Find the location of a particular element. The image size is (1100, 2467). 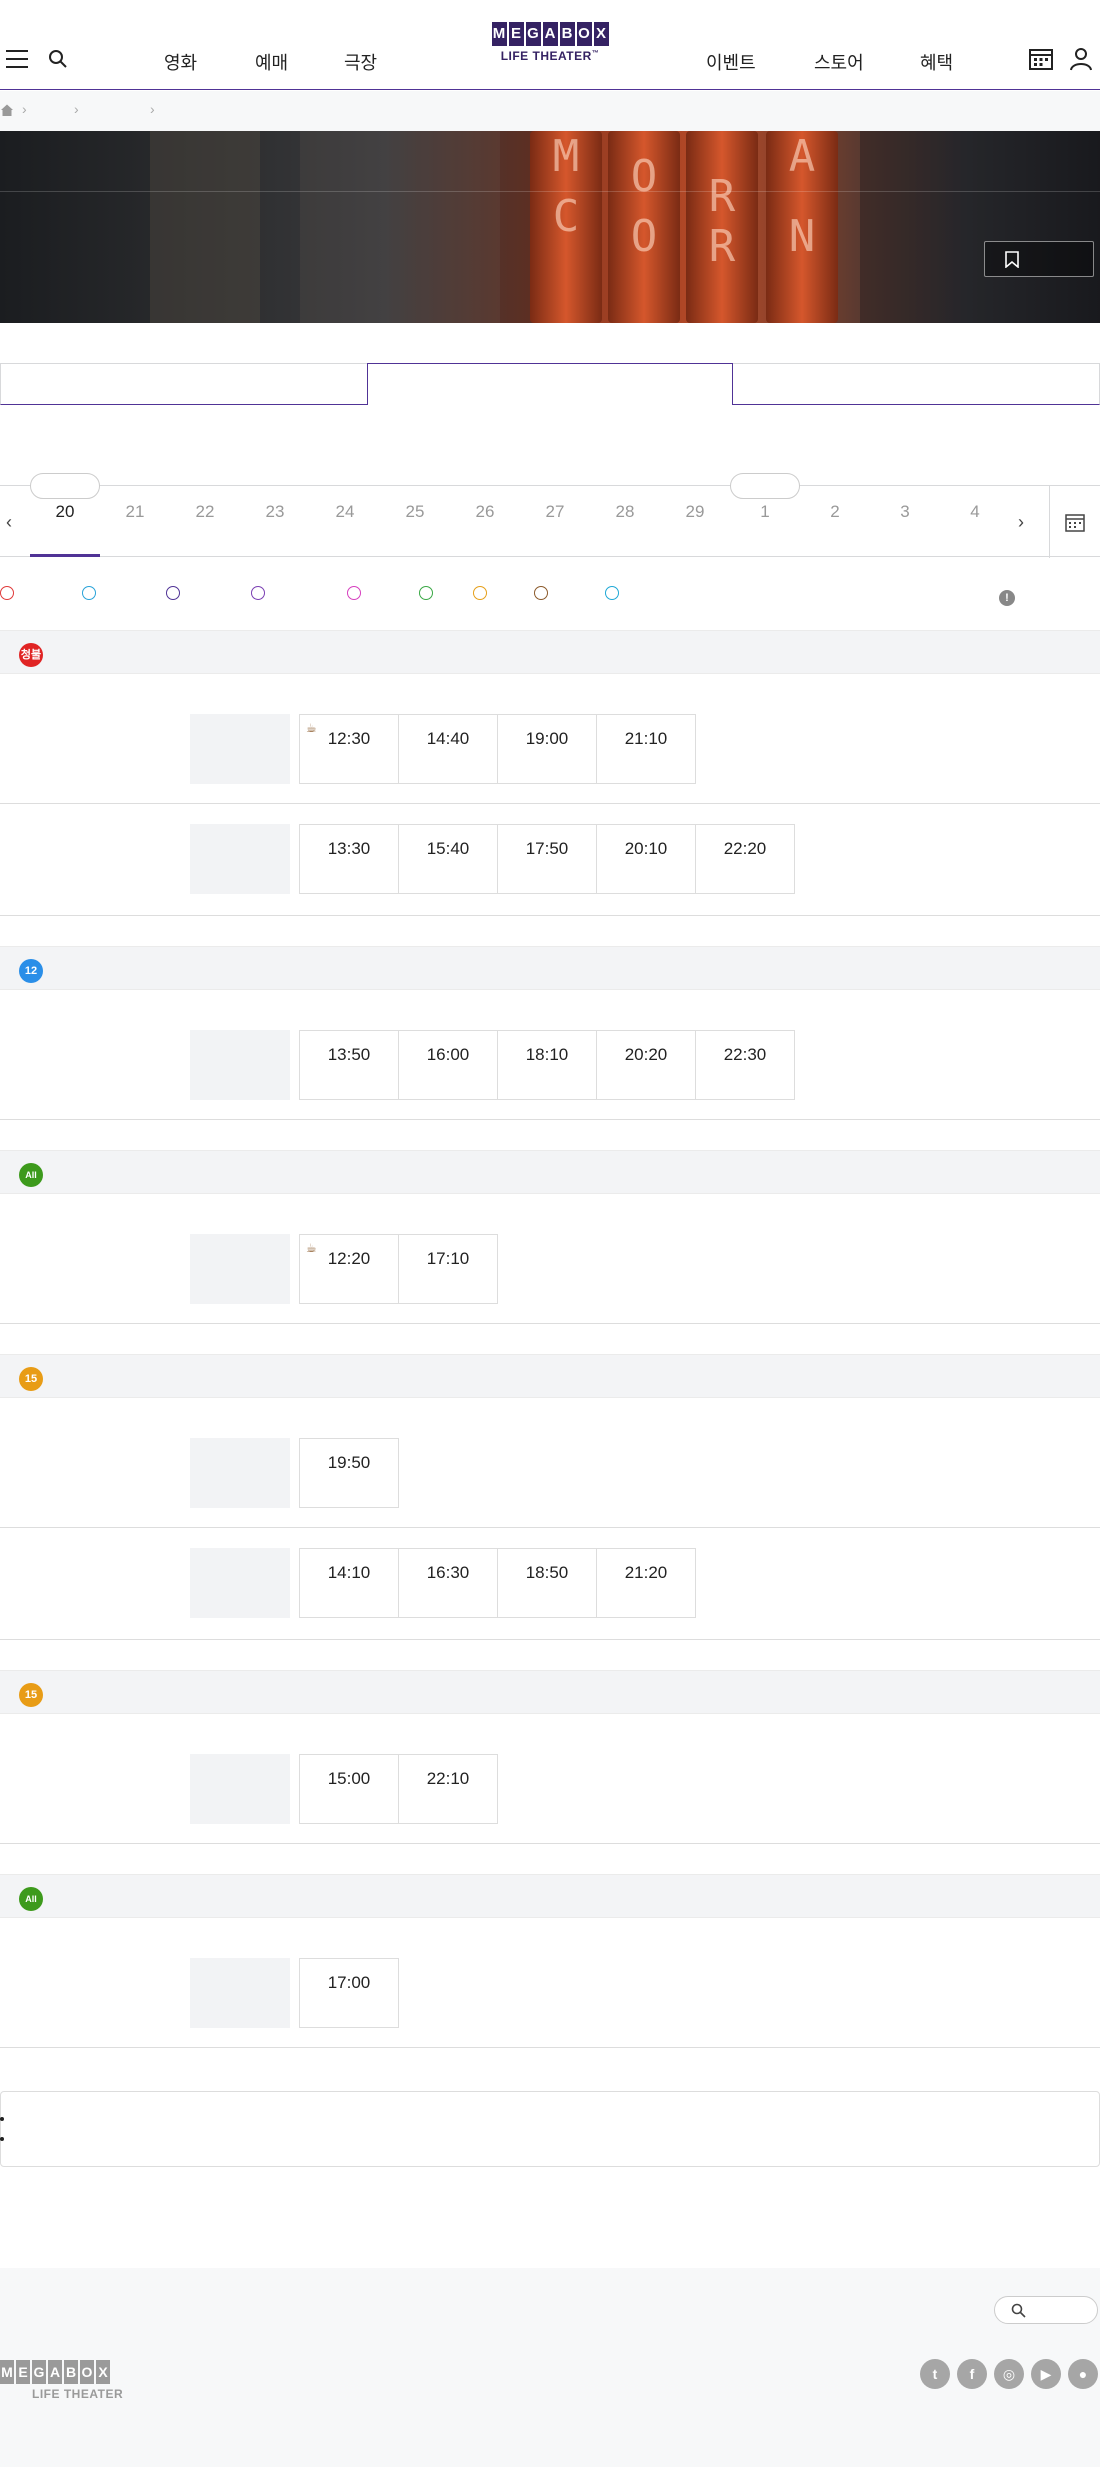

age-rating-badge: 15 is located at coordinates (31, 1379).